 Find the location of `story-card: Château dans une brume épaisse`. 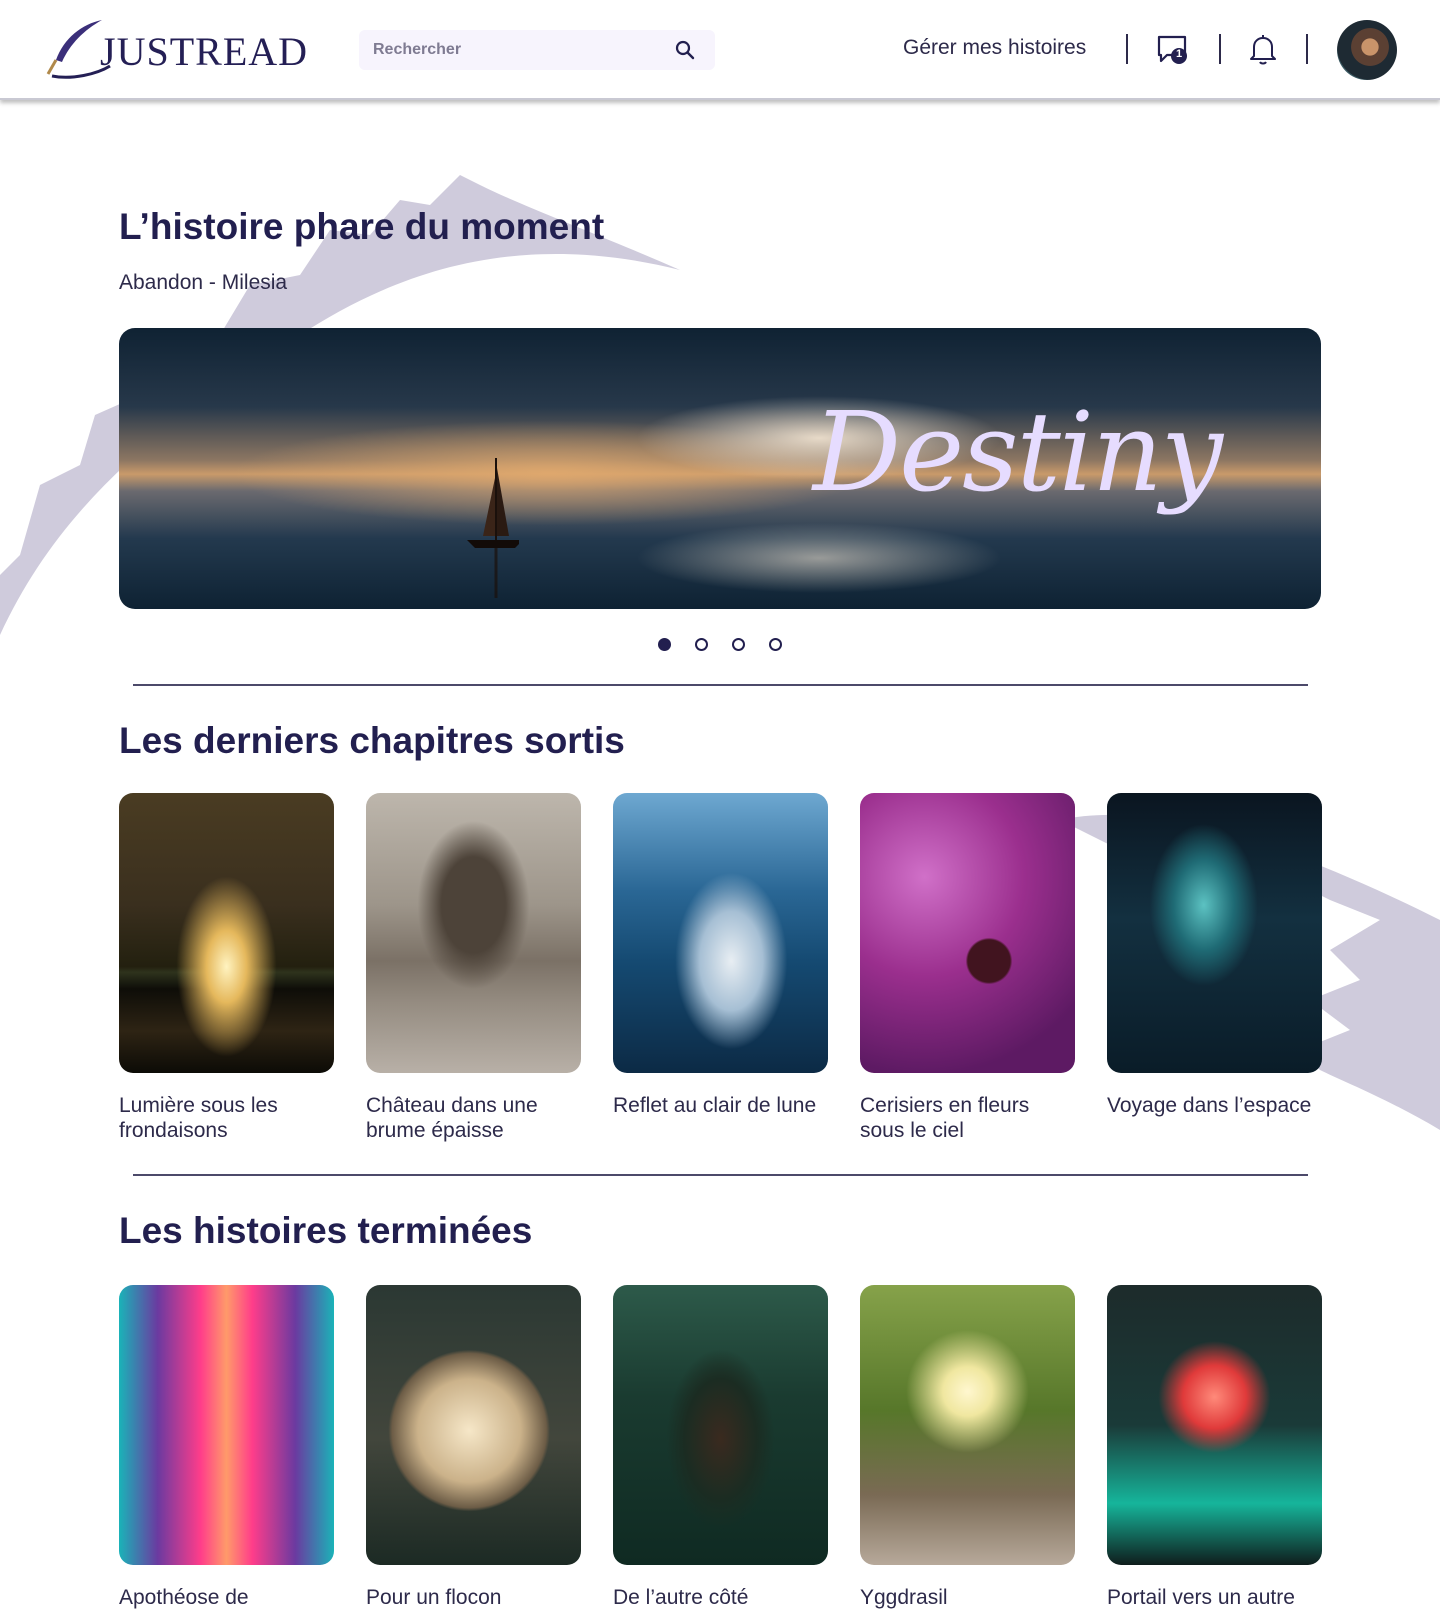

story-card: Château dans une brume épaisse is located at coordinates (473, 968).